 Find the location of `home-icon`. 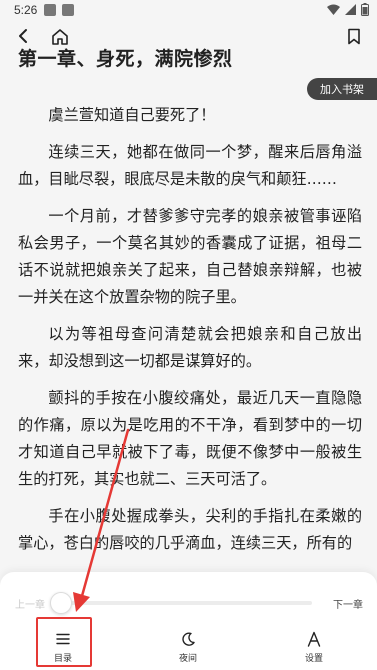

home-icon is located at coordinates (60, 36).